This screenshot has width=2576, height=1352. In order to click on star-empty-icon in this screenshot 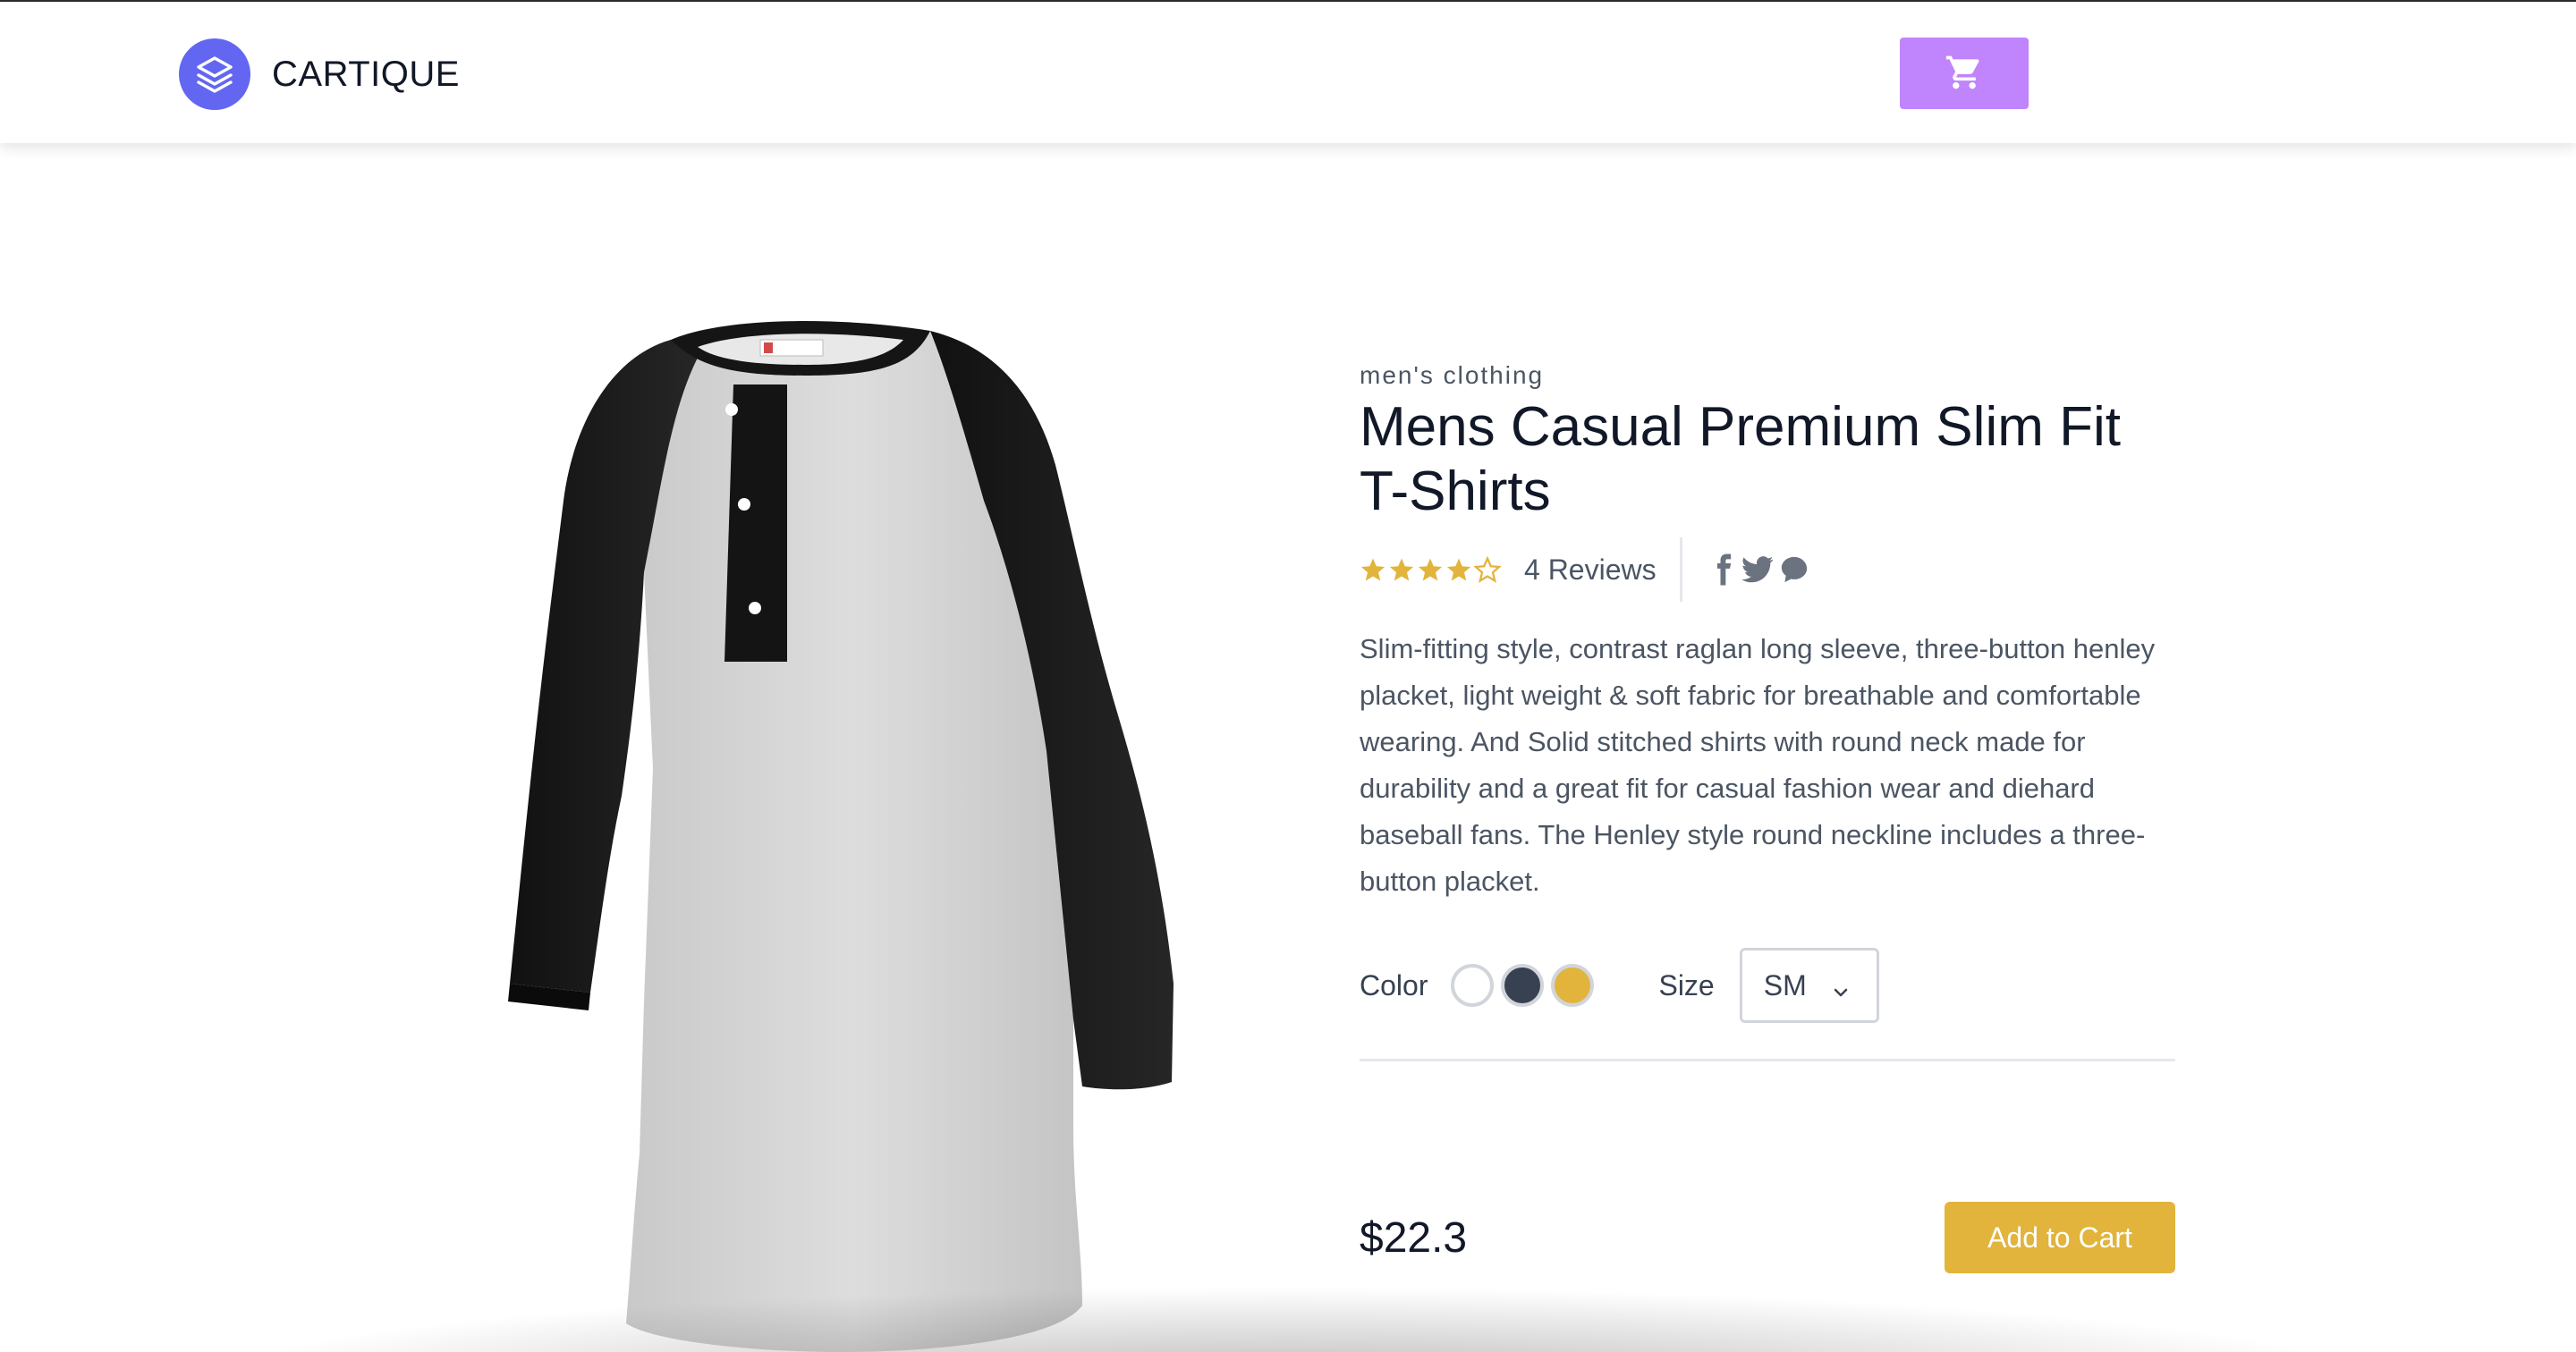, I will do `click(1487, 569)`.